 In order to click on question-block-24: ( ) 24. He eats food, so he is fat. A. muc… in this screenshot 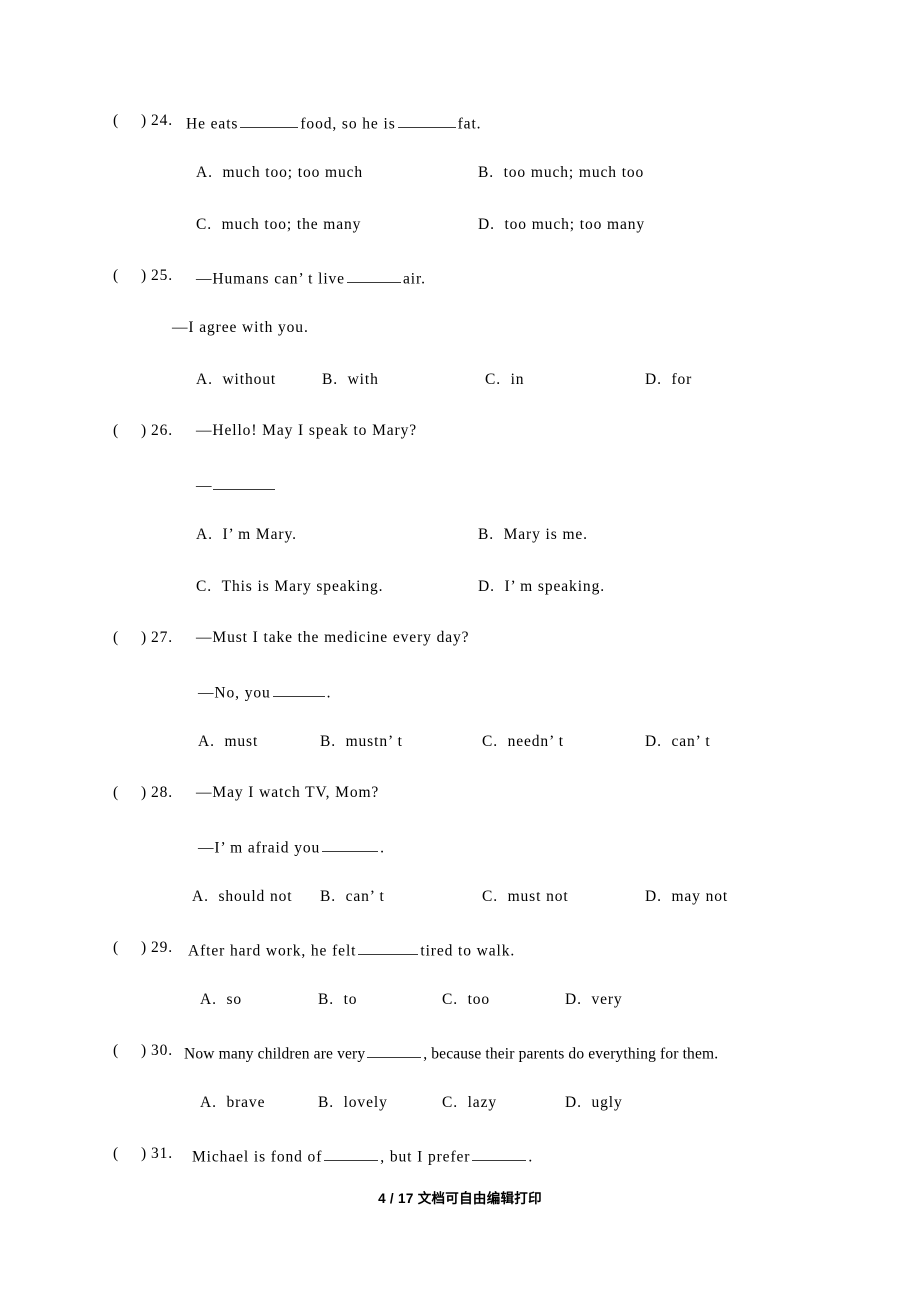, I will do `click(460, 190)`.